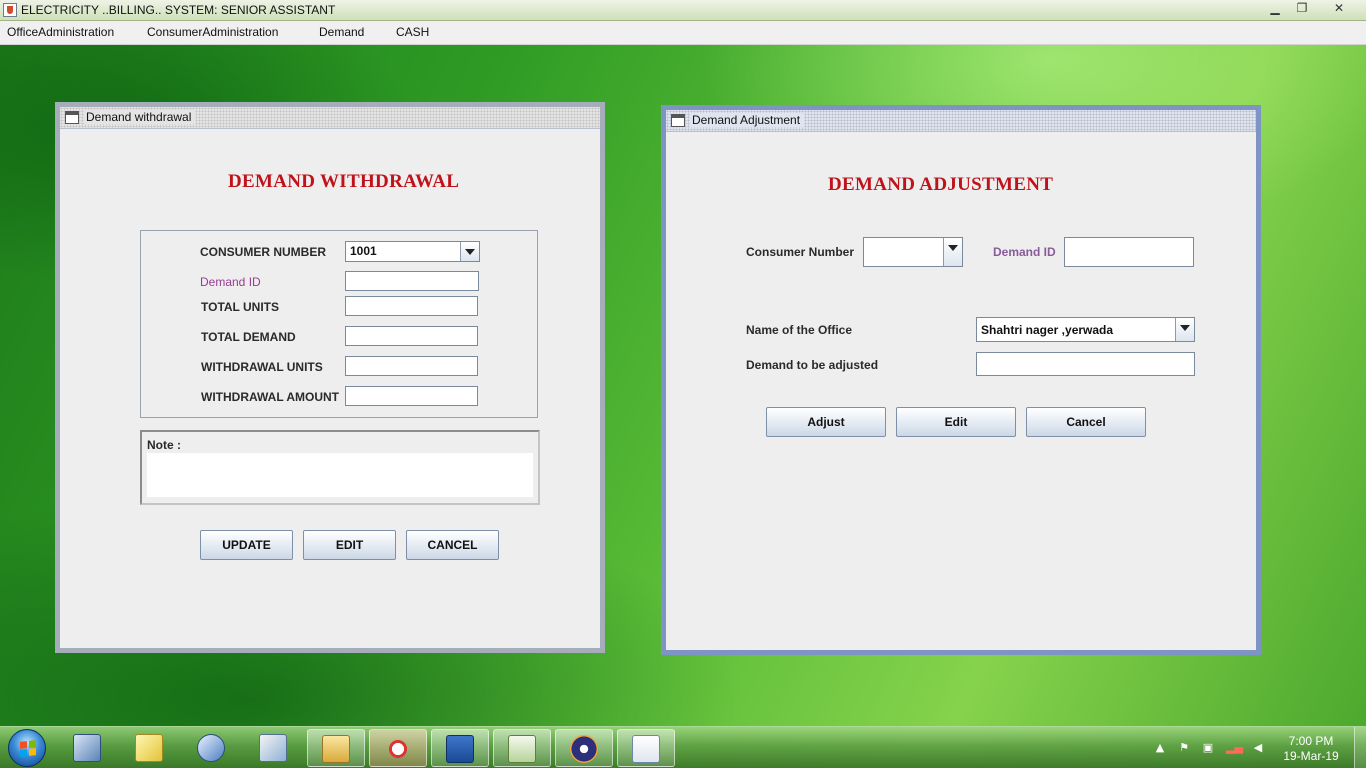 Image resolution: width=1366 pixels, height=768 pixels. I want to click on volume-icon: ◀, so click(1258, 748).